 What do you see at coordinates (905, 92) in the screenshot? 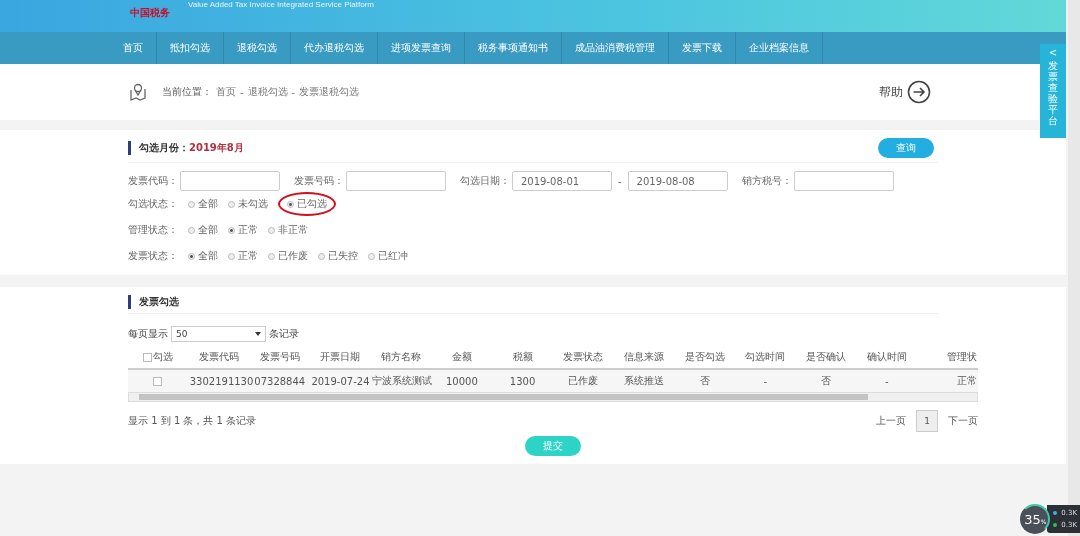
I see `help-button: 帮助` at bounding box center [905, 92].